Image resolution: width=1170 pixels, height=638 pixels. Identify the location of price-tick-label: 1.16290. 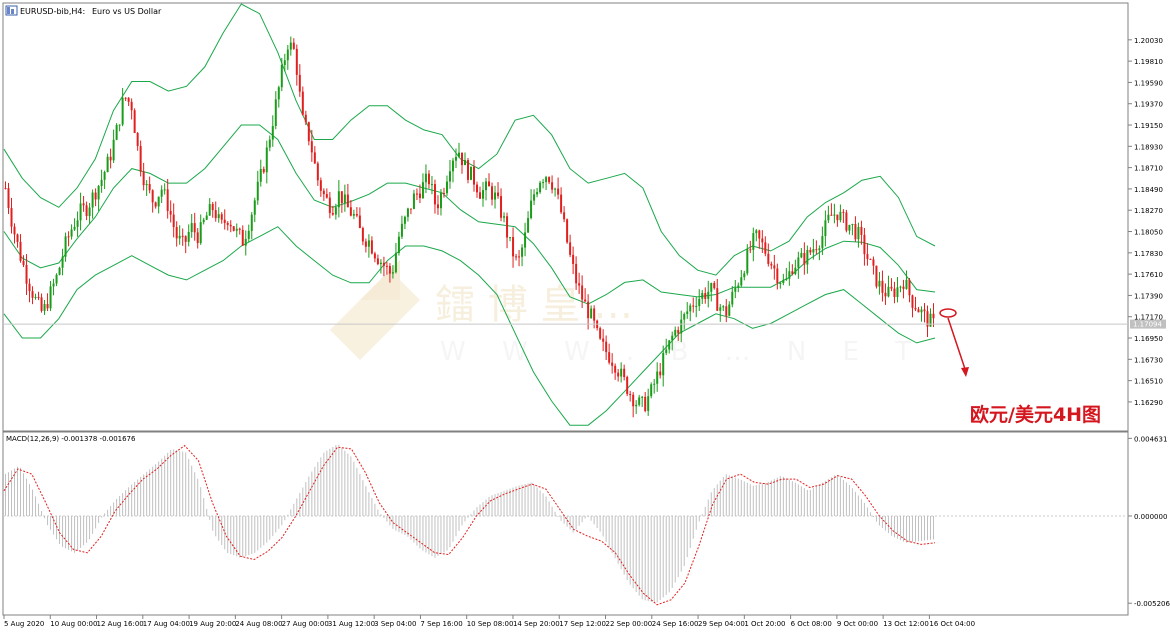
(1148, 403).